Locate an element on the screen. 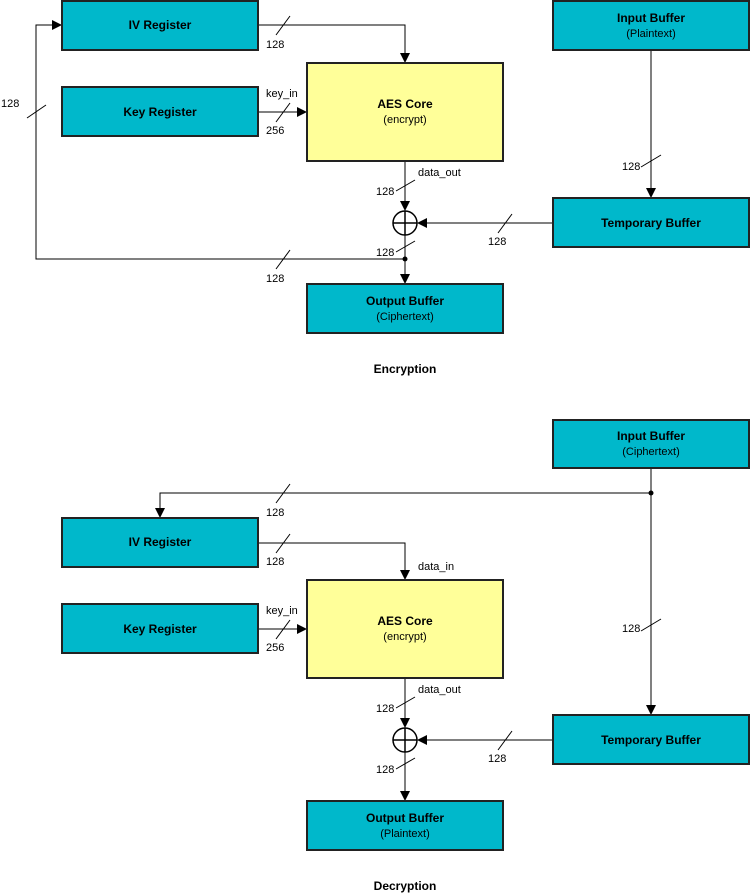 This screenshot has height=895, width=752. output-buffer-block: Output Buffer (Ciphertext) is located at coordinates (405, 308).